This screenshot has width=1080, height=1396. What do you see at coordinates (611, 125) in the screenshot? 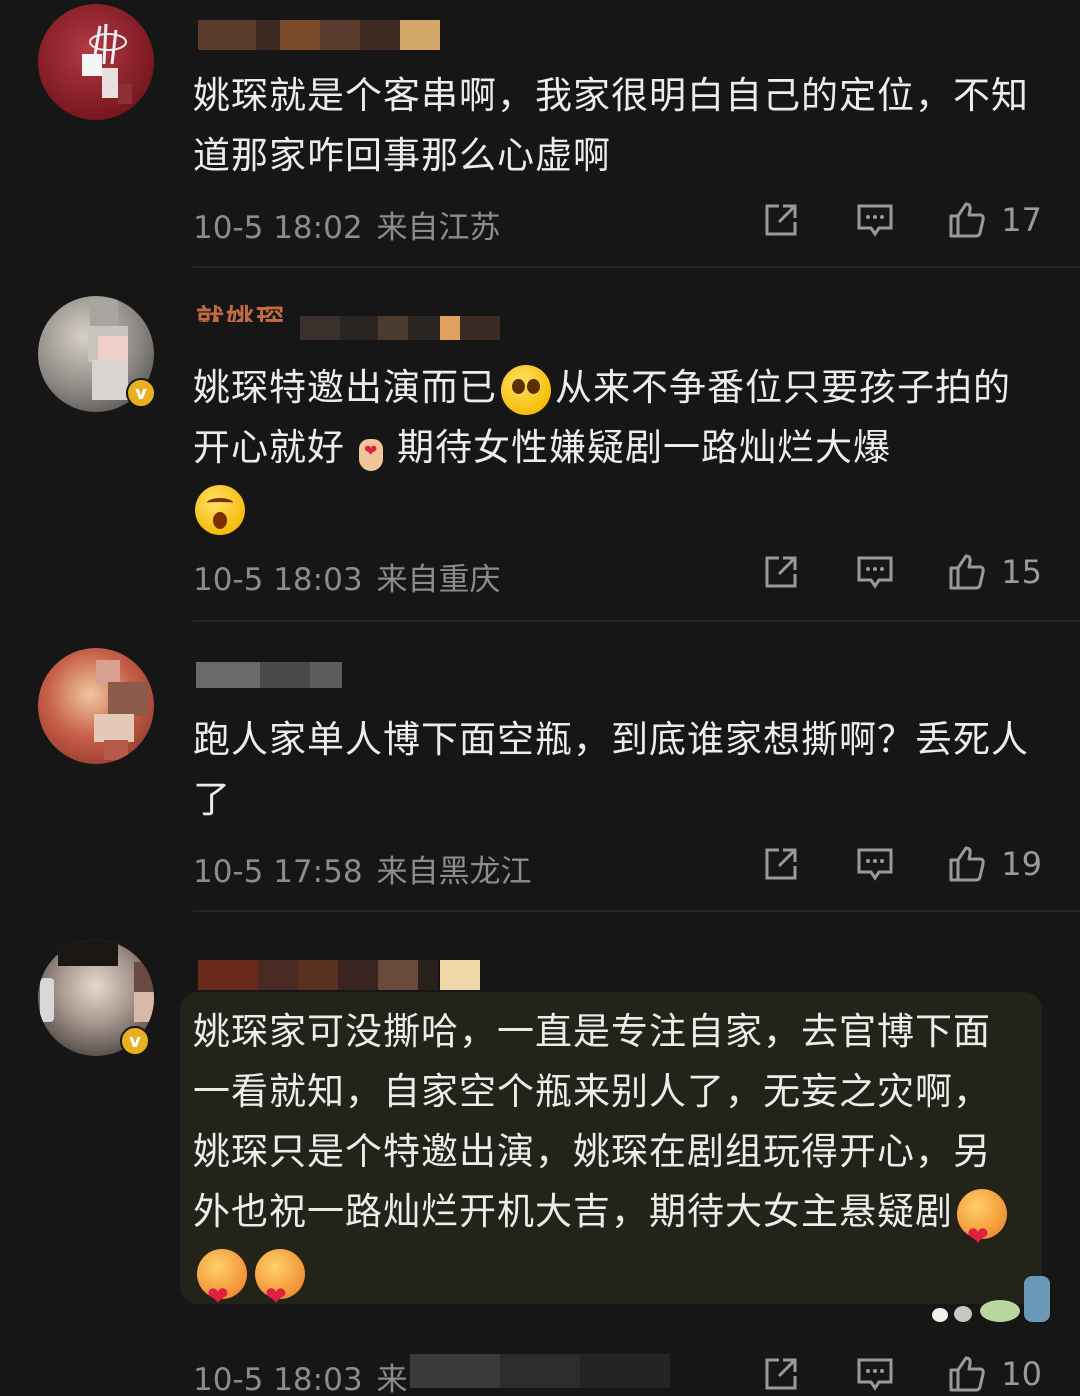
I see `comment-text: 姚琛就是个客串啊，我家很明白自己的定位，不知道那家咋回事那么心虚啊` at bounding box center [611, 125].